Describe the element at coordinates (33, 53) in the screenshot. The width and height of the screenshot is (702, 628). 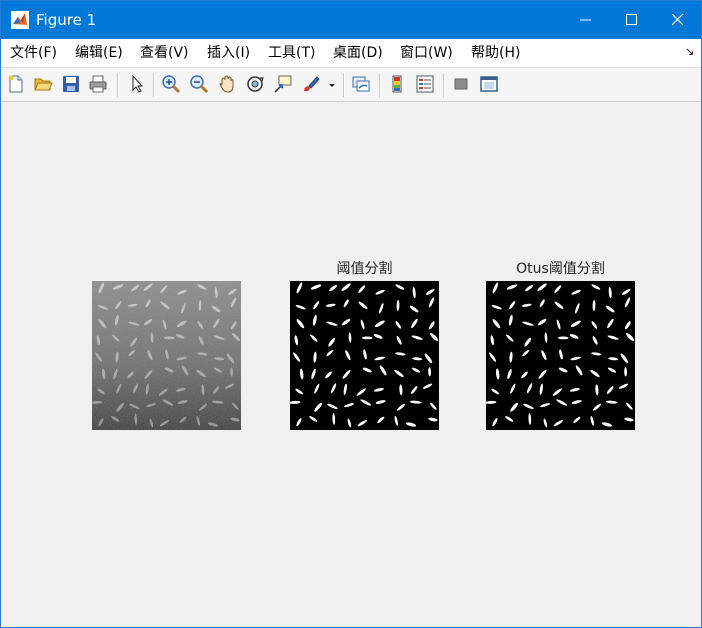
I see `menu-file: 文件(F)` at that location.